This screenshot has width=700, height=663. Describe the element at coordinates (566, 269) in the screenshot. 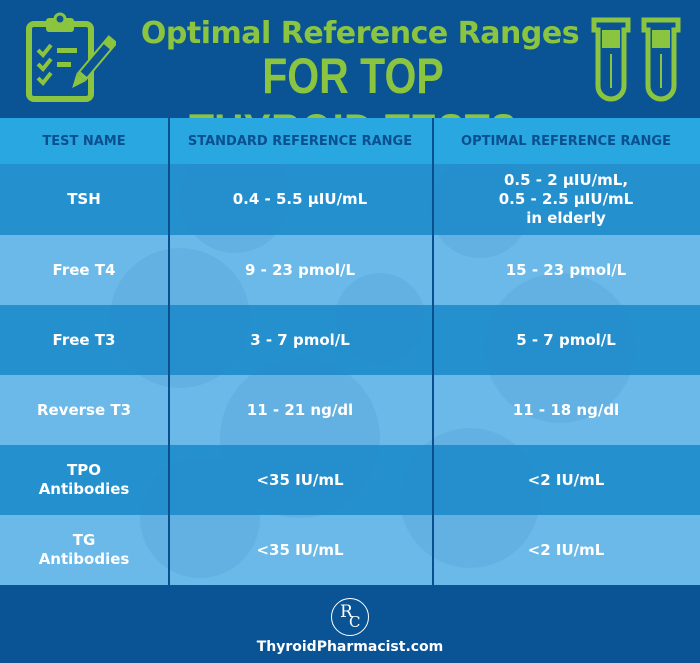

I see `optimal-range-cell: 15 - 23 pmol/L` at that location.